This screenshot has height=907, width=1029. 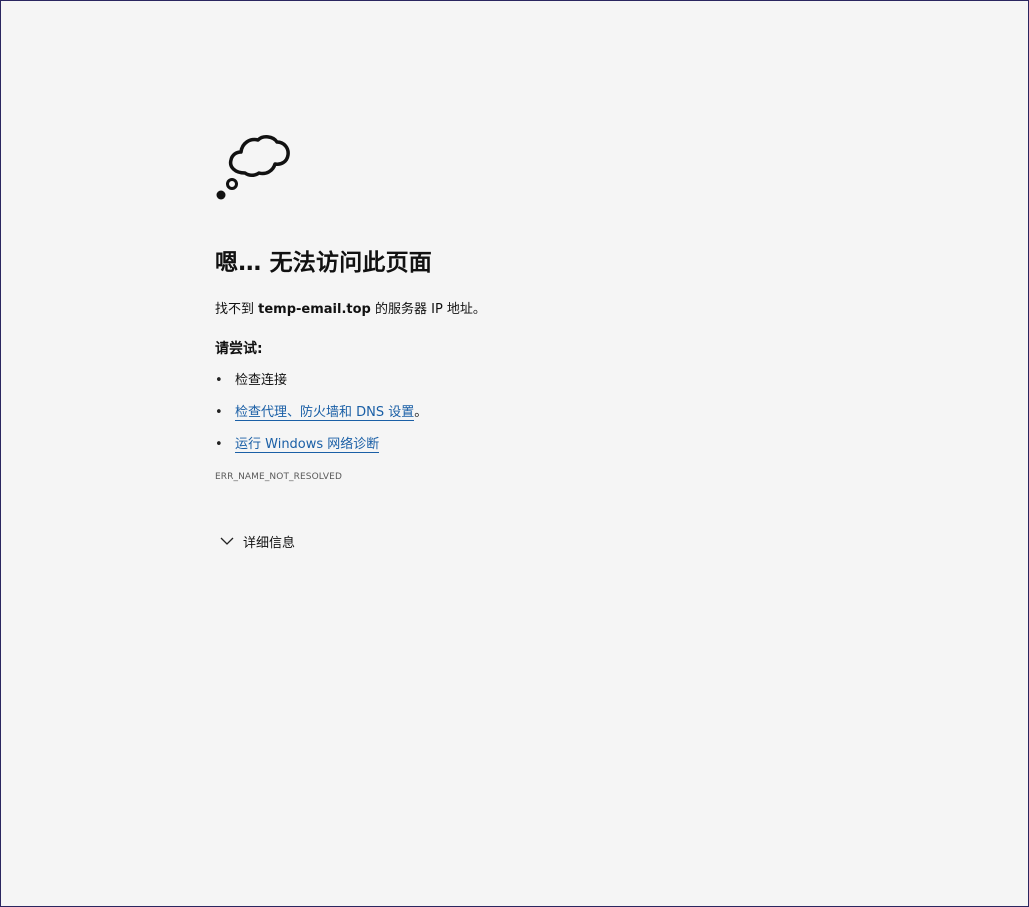 What do you see at coordinates (239, 349) in the screenshot?
I see `try-heading: 请尝试:` at bounding box center [239, 349].